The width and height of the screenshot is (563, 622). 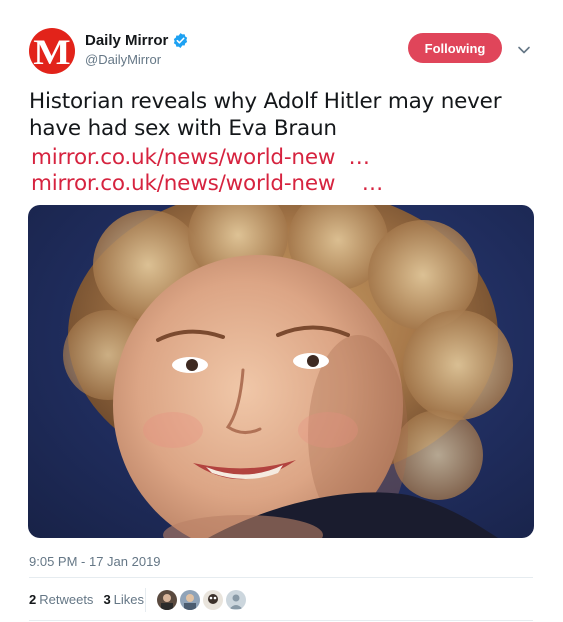 What do you see at coordinates (126, 40) in the screenshot?
I see `display-name: Daily Mirror` at bounding box center [126, 40].